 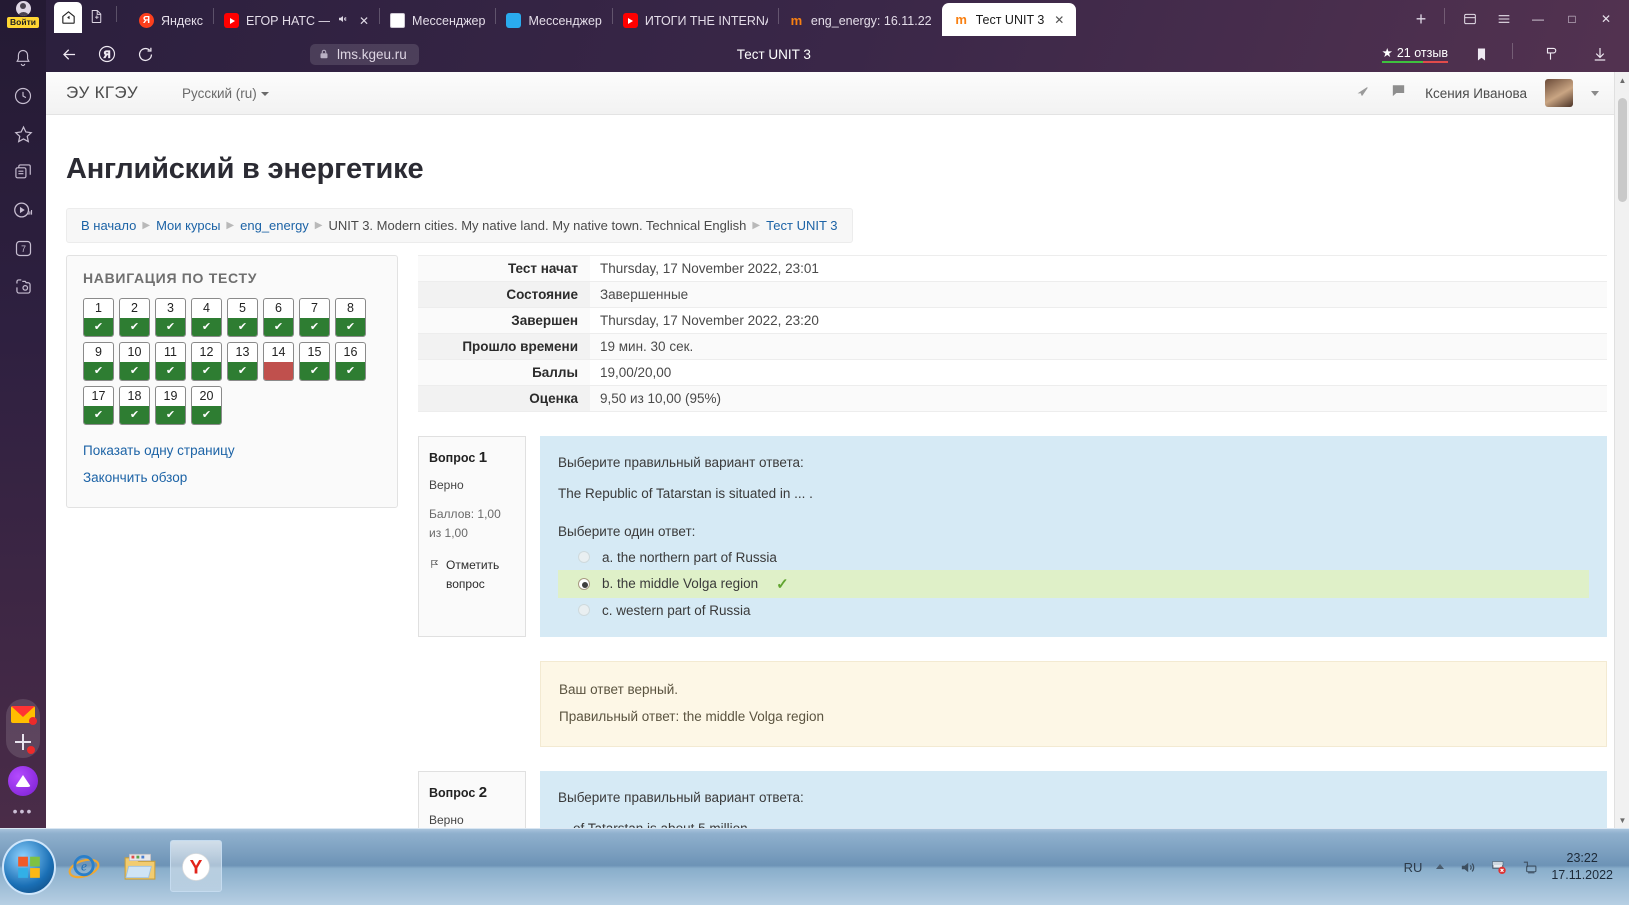 What do you see at coordinates (278, 361) in the screenshot?
I see `quiz-nav-button-14: 14` at bounding box center [278, 361].